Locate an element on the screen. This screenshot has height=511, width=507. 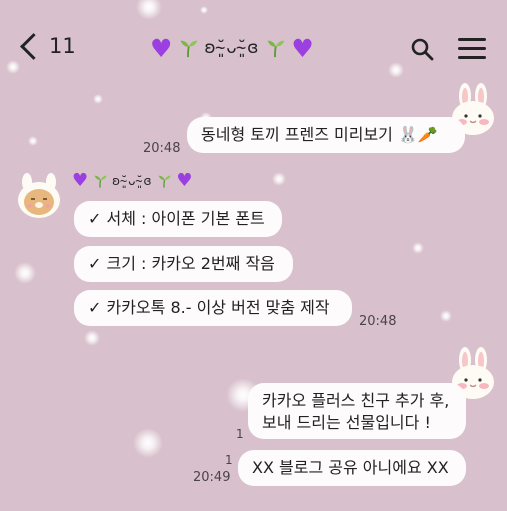
message-bubble: 동네형 토끼 프렌즈 미리보기 🐰🥕 is located at coordinates (326, 135).